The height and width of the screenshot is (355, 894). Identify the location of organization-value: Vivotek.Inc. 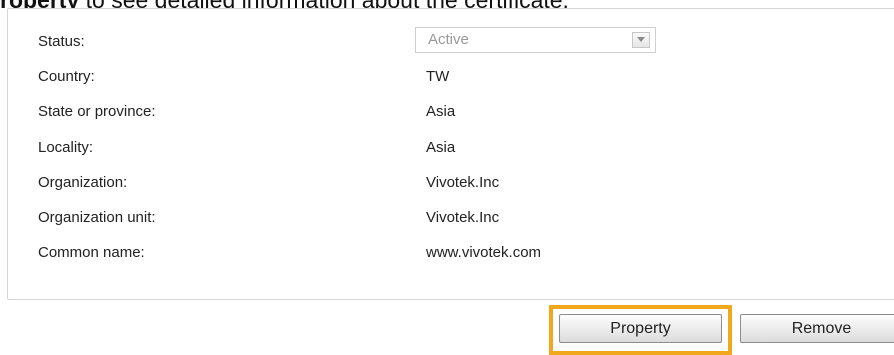
(463, 182).